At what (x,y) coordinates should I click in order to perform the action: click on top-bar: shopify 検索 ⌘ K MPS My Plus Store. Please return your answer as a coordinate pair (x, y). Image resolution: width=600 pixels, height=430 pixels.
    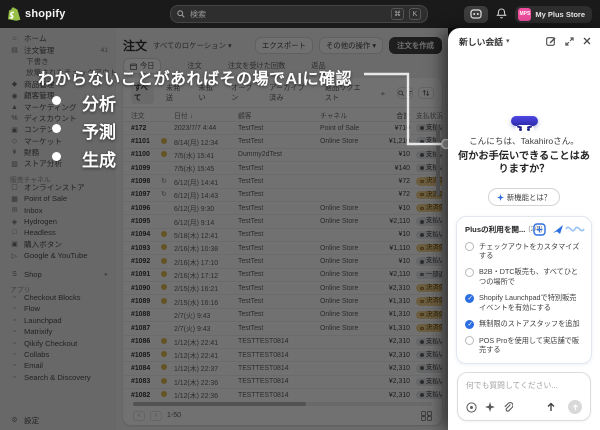
    Looking at the image, I should click on (300, 14).